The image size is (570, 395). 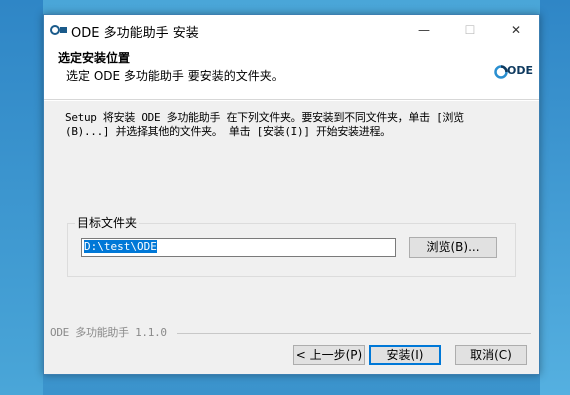 I want to click on minimize-button: —, so click(x=424, y=30).